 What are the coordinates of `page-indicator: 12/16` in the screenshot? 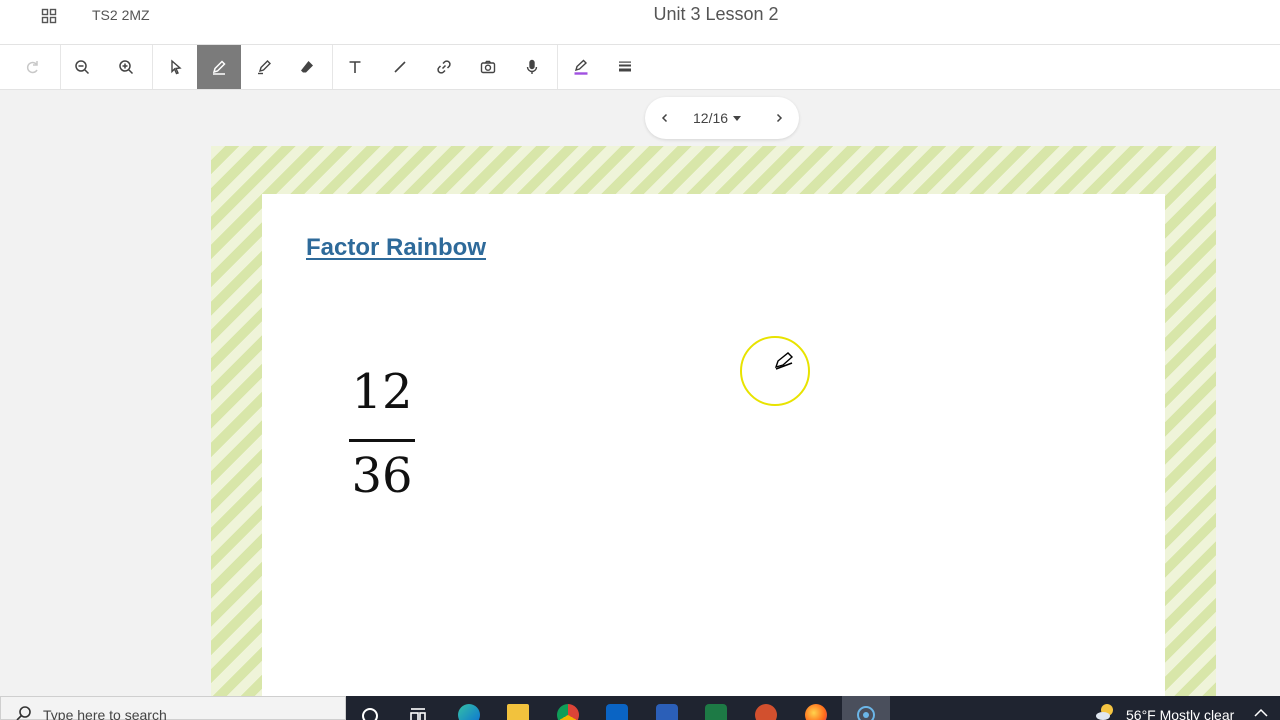 It's located at (711, 118).